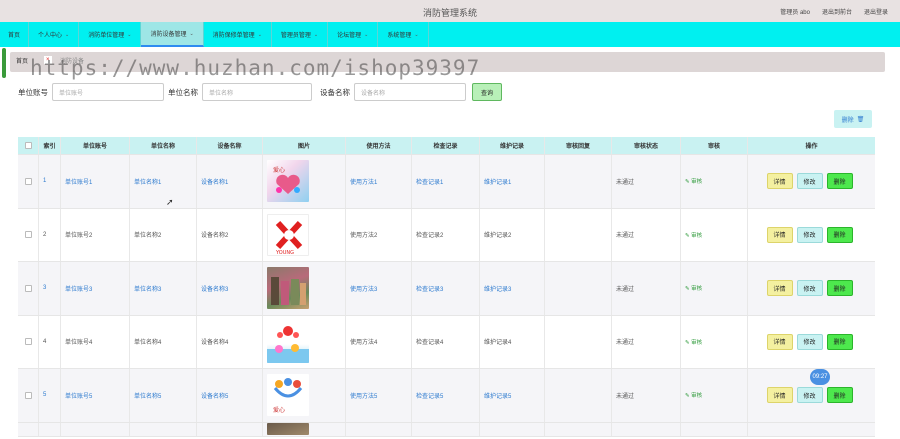 This screenshot has height=439, width=900. Describe the element at coordinates (54, 34) in the screenshot. I see `nav-item-1: 个人中心 ⌄` at that location.